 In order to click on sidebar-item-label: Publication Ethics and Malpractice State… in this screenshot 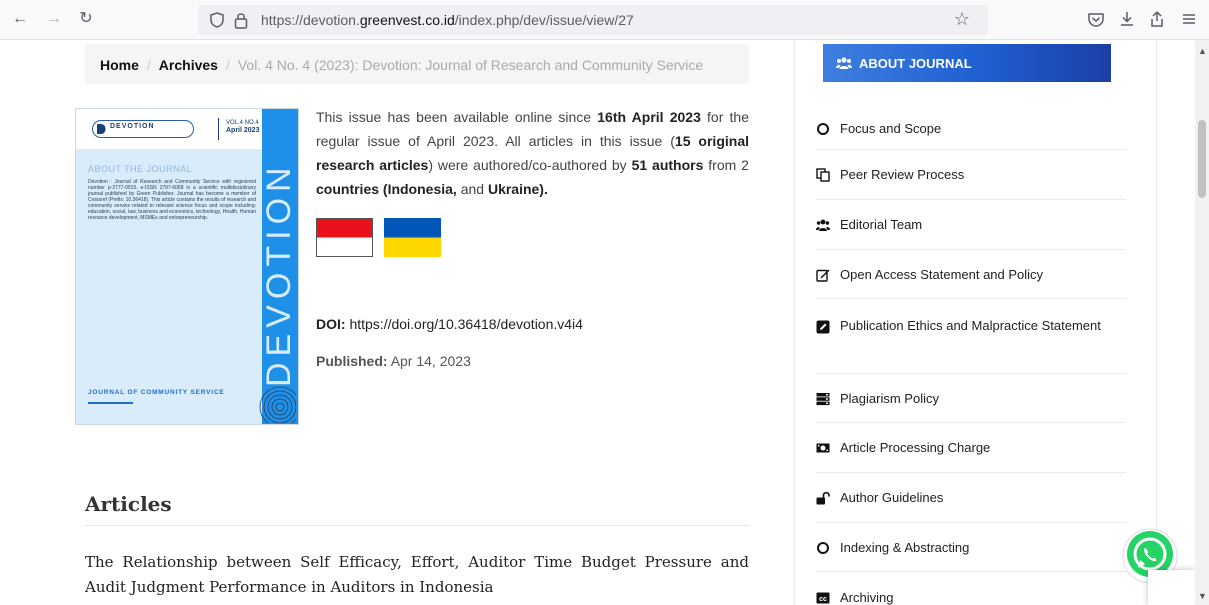, I will do `click(970, 325)`.